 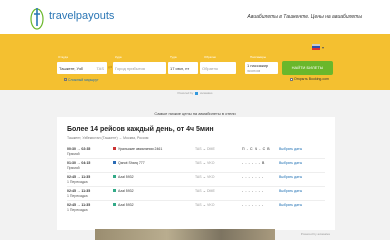 I want to click on booking-option: Открыть Booking.com, so click(x=309, y=79).